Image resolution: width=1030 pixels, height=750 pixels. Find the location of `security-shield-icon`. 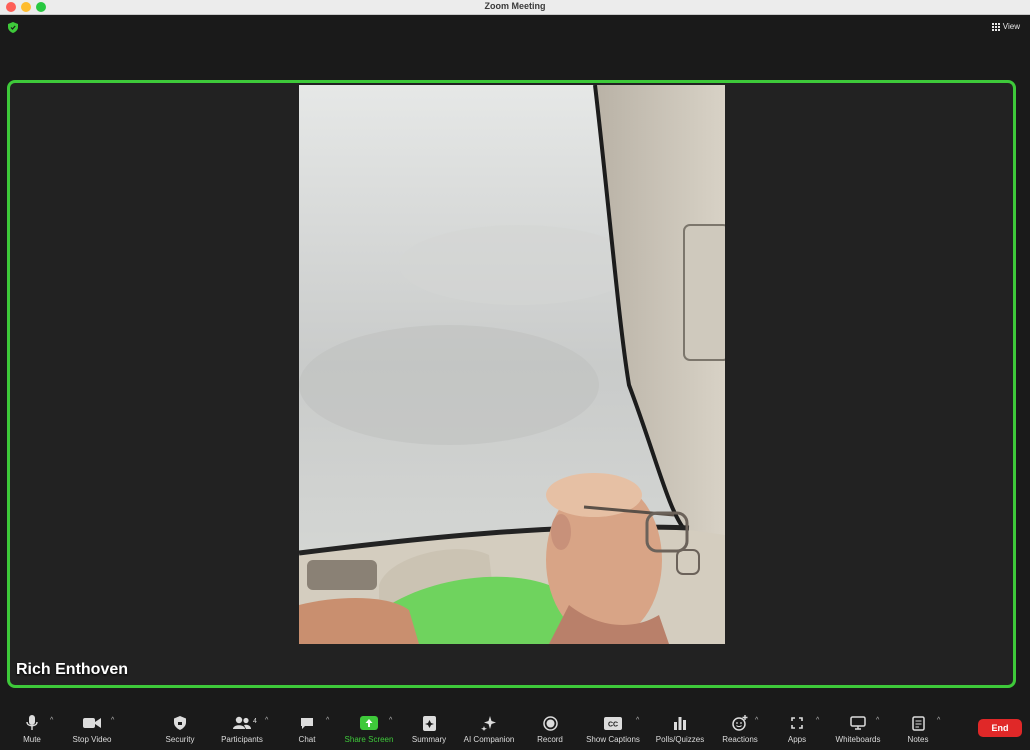

security-shield-icon is located at coordinates (180, 723).